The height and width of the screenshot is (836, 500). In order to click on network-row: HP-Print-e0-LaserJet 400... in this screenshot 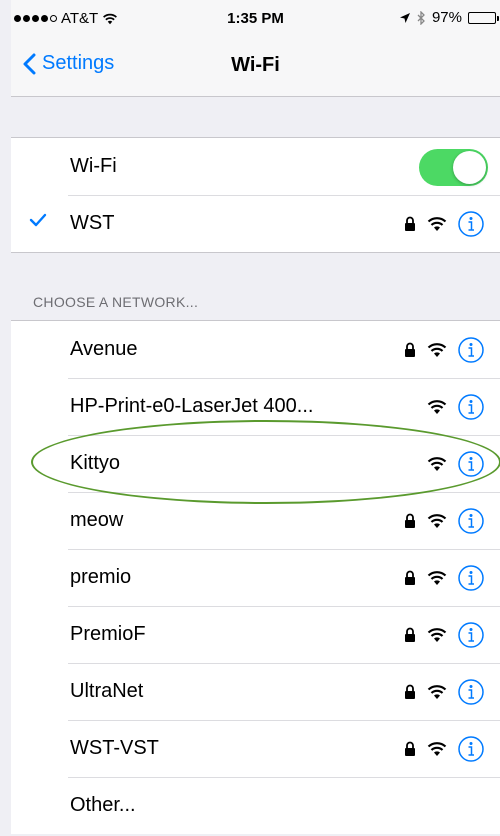, I will do `click(255, 406)`.